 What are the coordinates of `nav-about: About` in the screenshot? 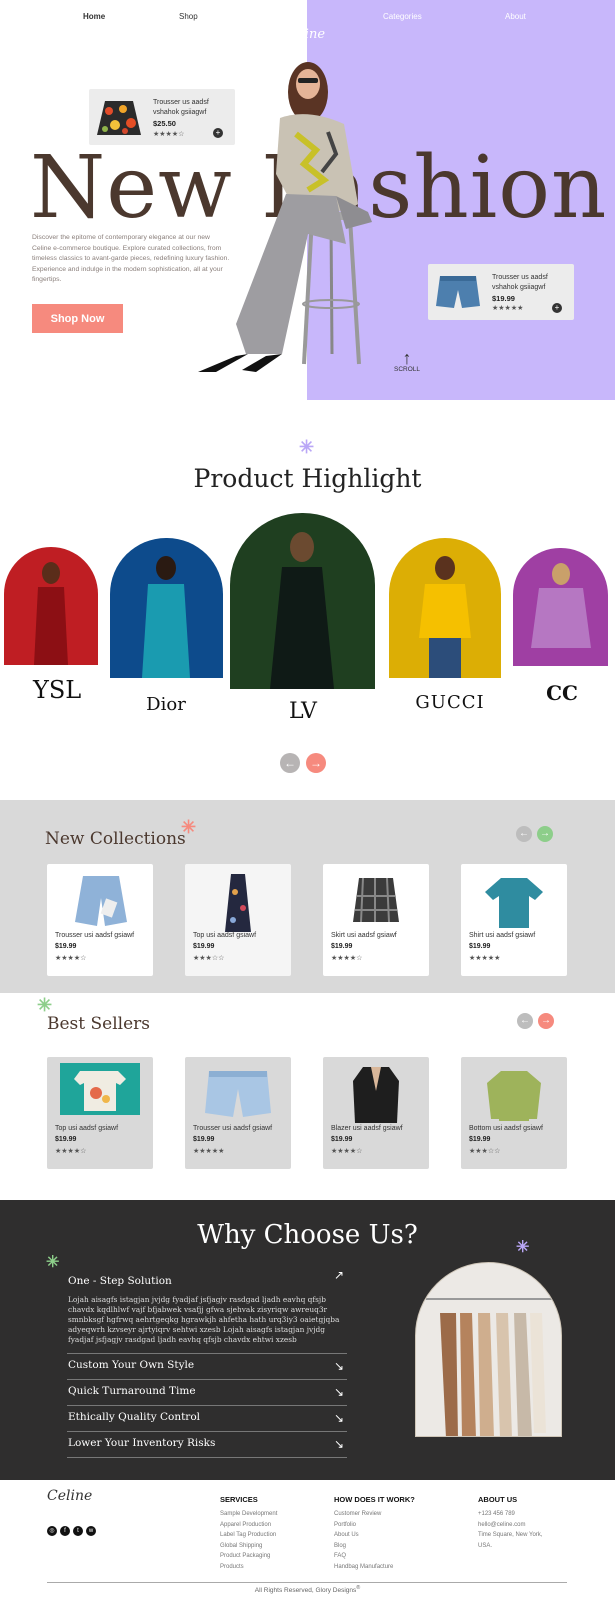 It's located at (515, 16).